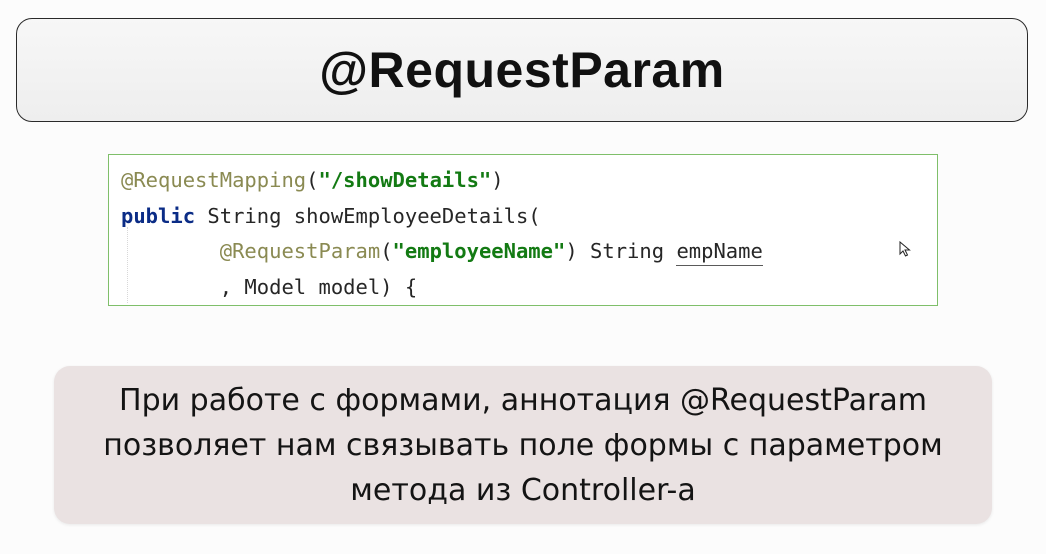  I want to click on indent-guide, so click(127, 265).